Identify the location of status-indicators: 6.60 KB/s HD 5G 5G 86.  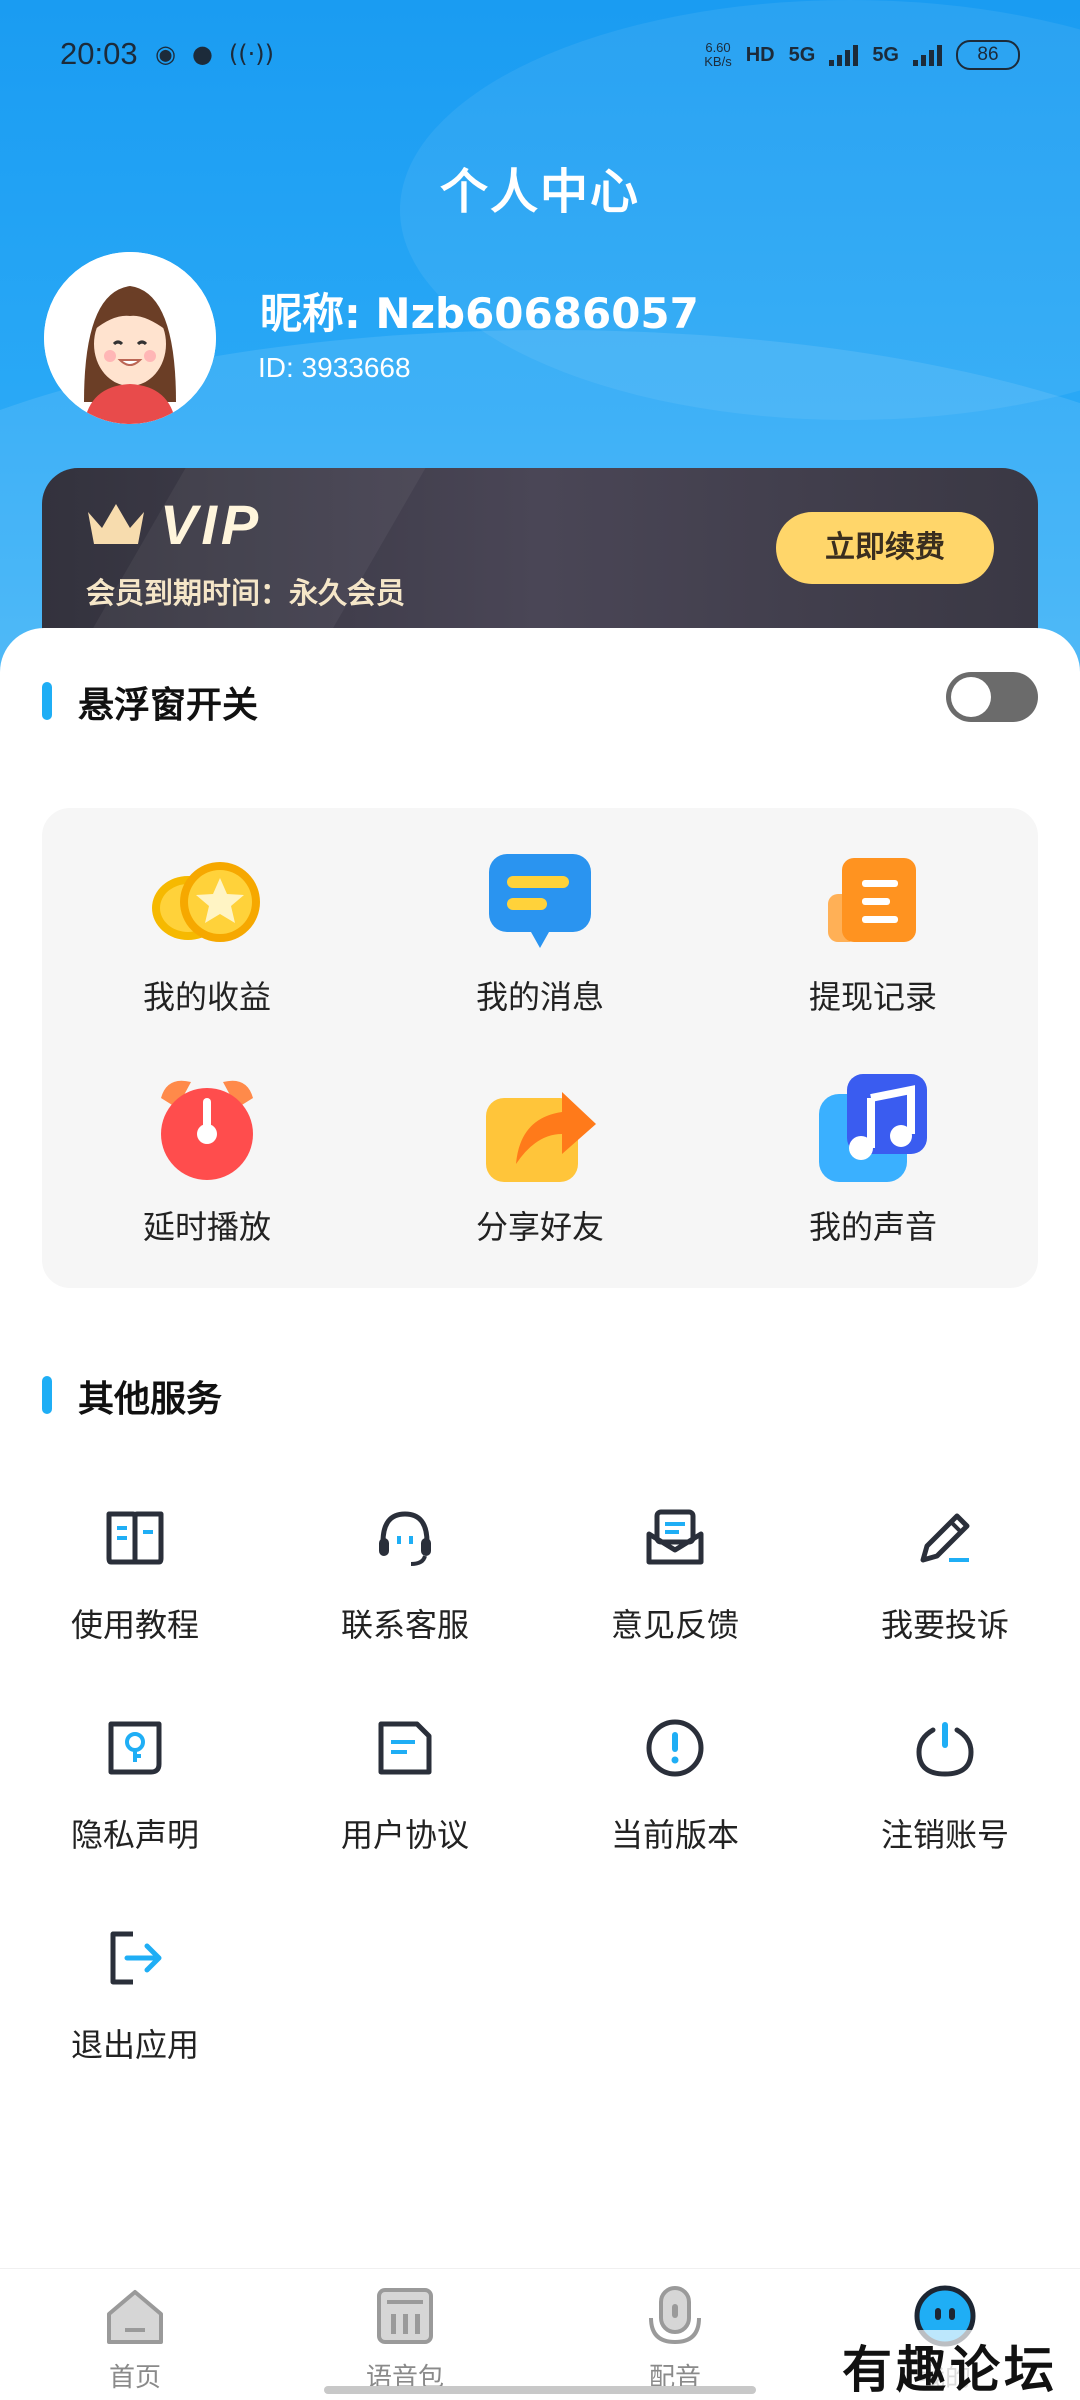
(862, 55).